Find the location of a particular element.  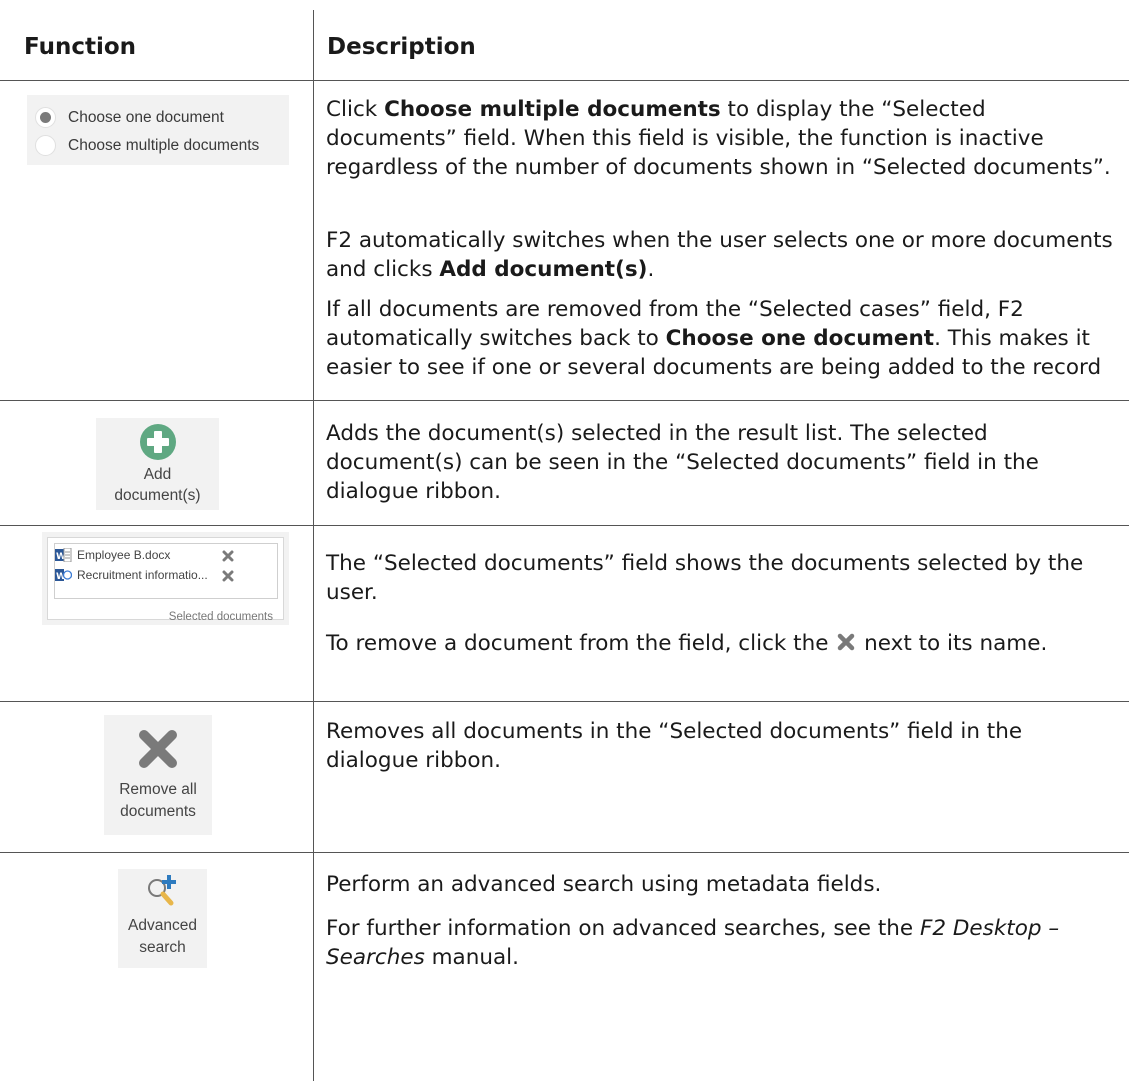

big-x-icon is located at coordinates (158, 749).